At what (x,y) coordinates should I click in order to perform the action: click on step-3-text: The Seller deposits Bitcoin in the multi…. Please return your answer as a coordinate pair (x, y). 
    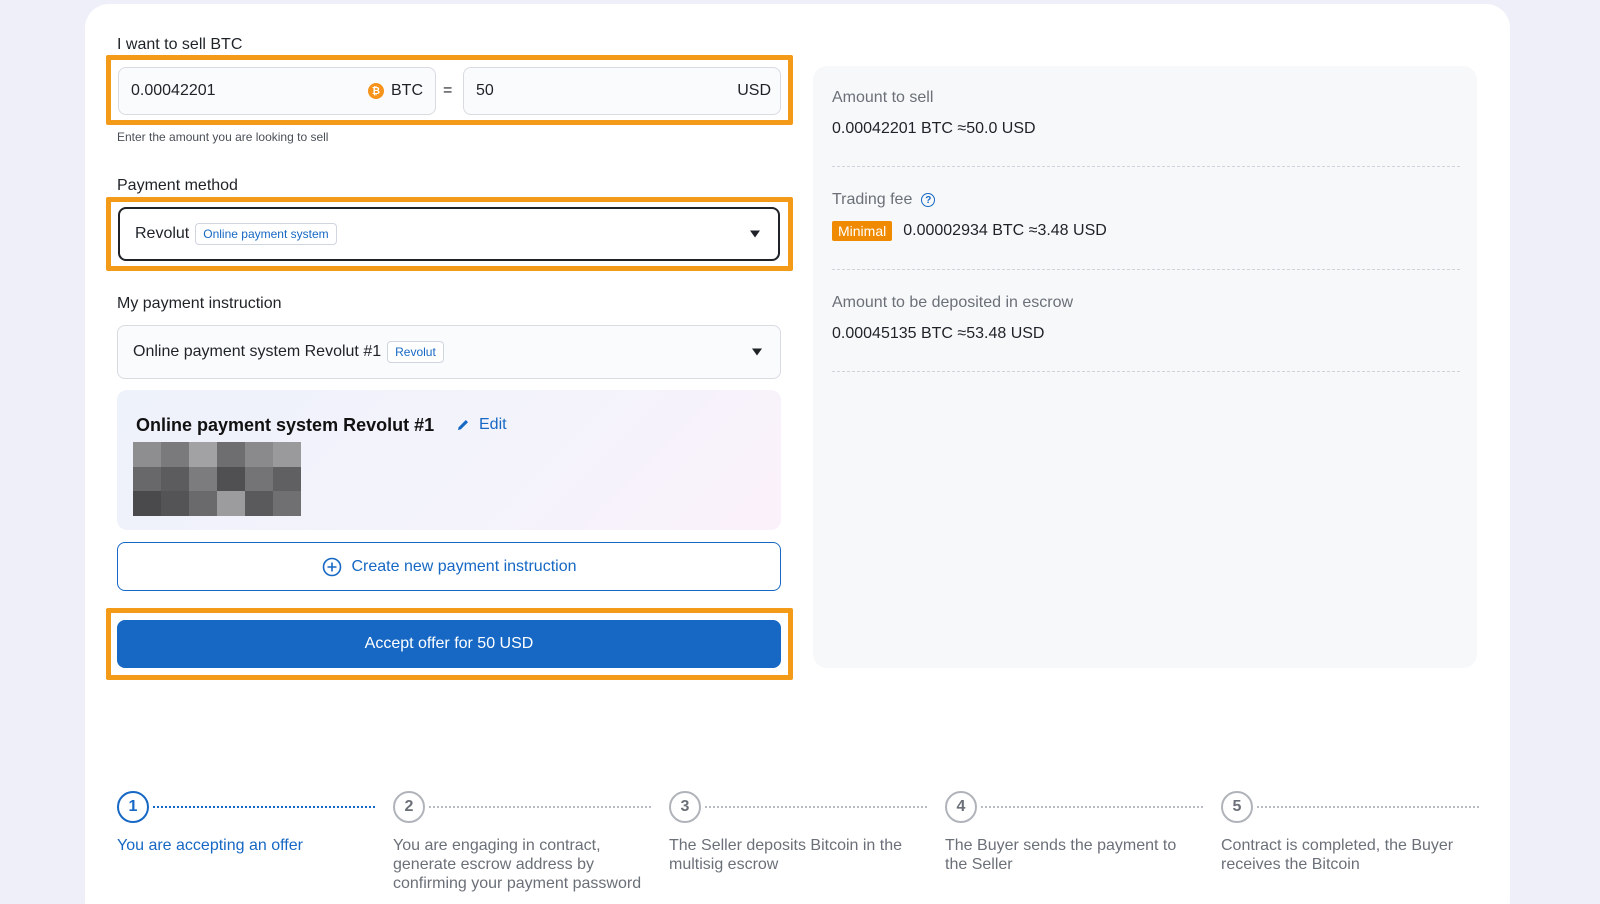
    Looking at the image, I should click on (786, 855).